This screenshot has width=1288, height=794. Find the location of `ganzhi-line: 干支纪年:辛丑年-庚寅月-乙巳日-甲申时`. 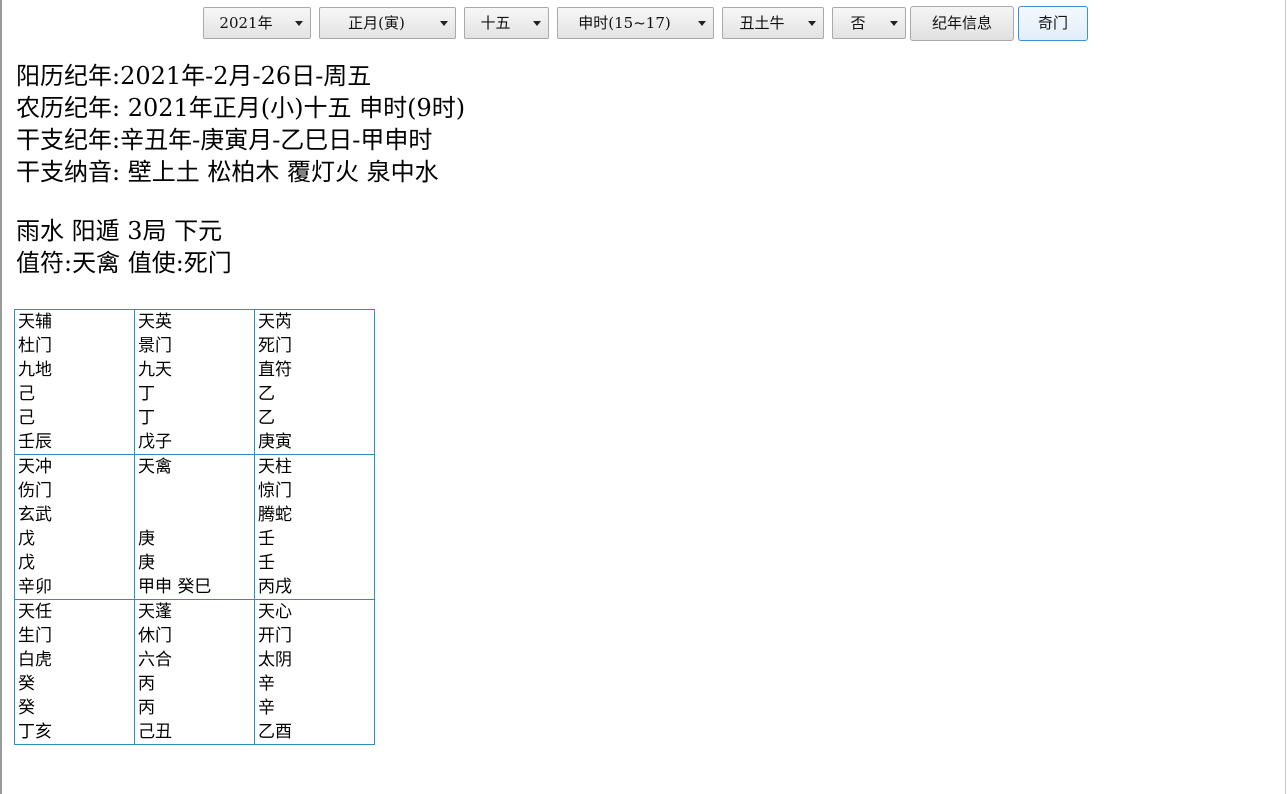

ganzhi-line: 干支纪年:辛丑年-庚寅月-乙巳日-甲申时 is located at coordinates (224, 140).